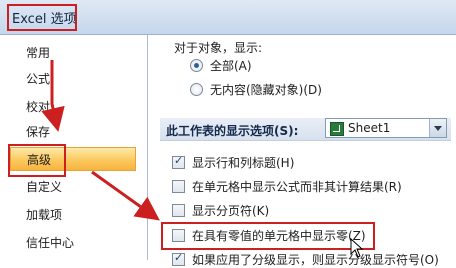  I want to click on mouse-cursor-icon, so click(357, 248).